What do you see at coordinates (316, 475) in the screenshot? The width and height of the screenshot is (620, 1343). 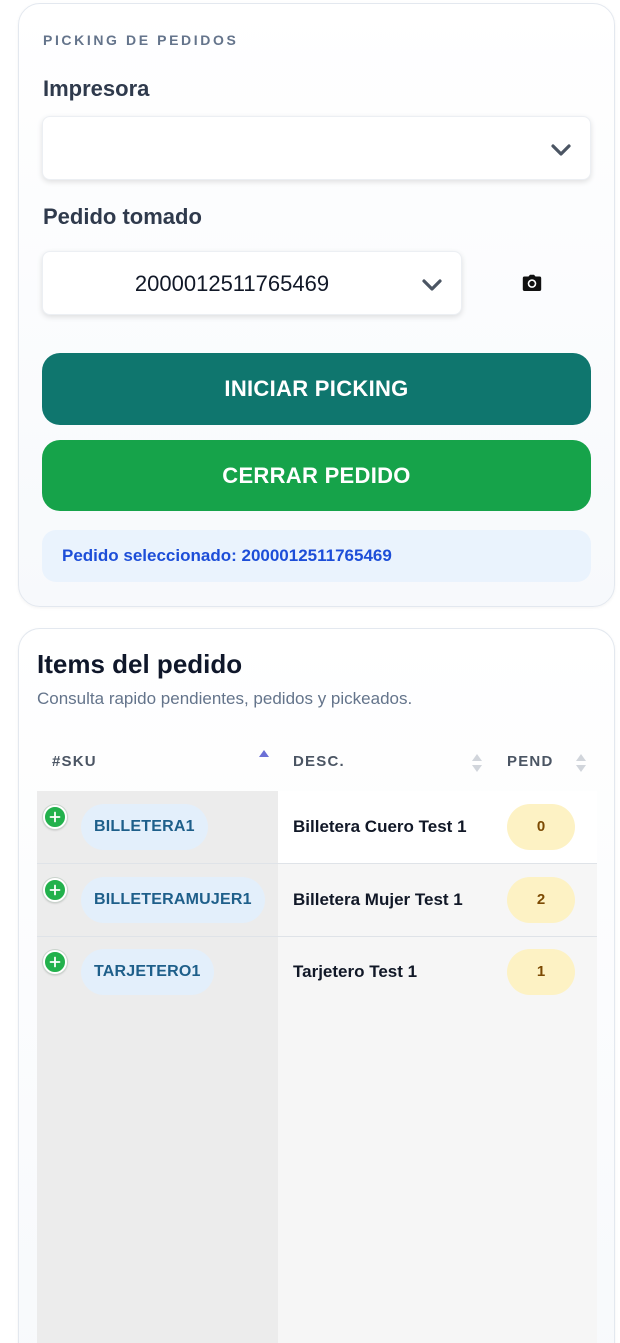 I see `close-order-button: CERRAR PEDIDO` at bounding box center [316, 475].